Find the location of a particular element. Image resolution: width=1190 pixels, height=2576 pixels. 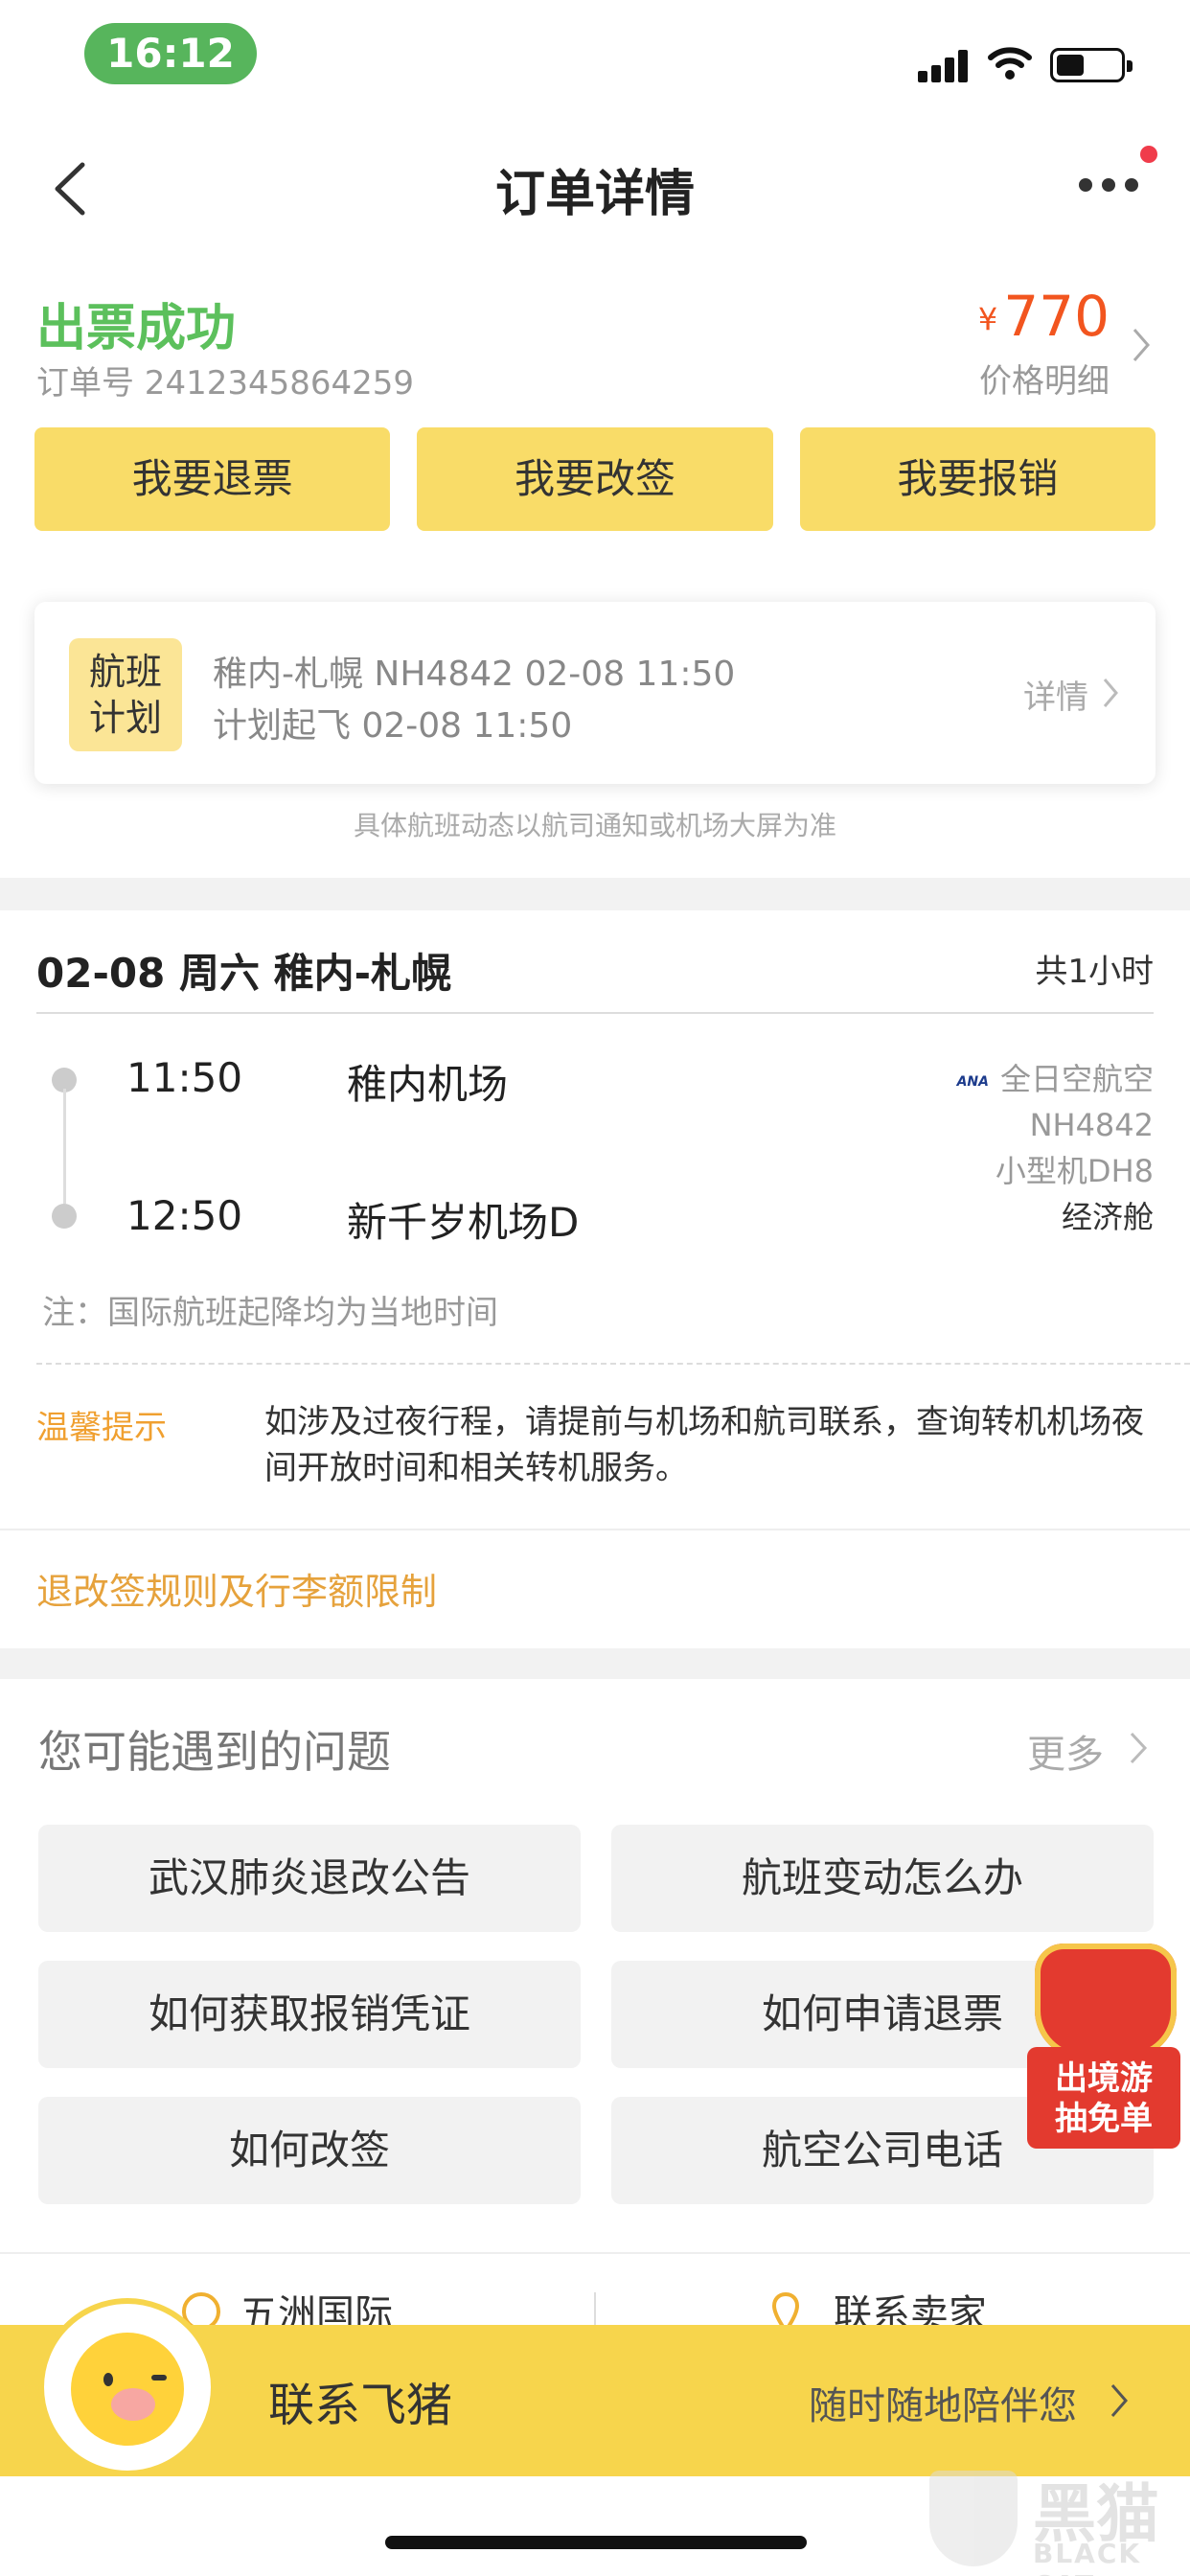

ticket-status: 出票成功 is located at coordinates (136, 328).